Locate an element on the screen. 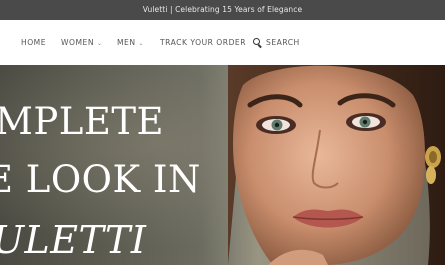 The image size is (445, 265). nav-home: HOME is located at coordinates (33, 42).